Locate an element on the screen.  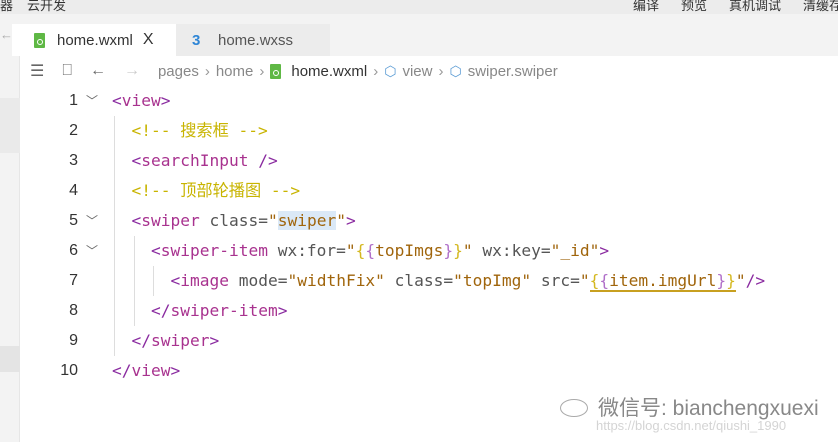
compile-button: 编译 is located at coordinates (646, 6).